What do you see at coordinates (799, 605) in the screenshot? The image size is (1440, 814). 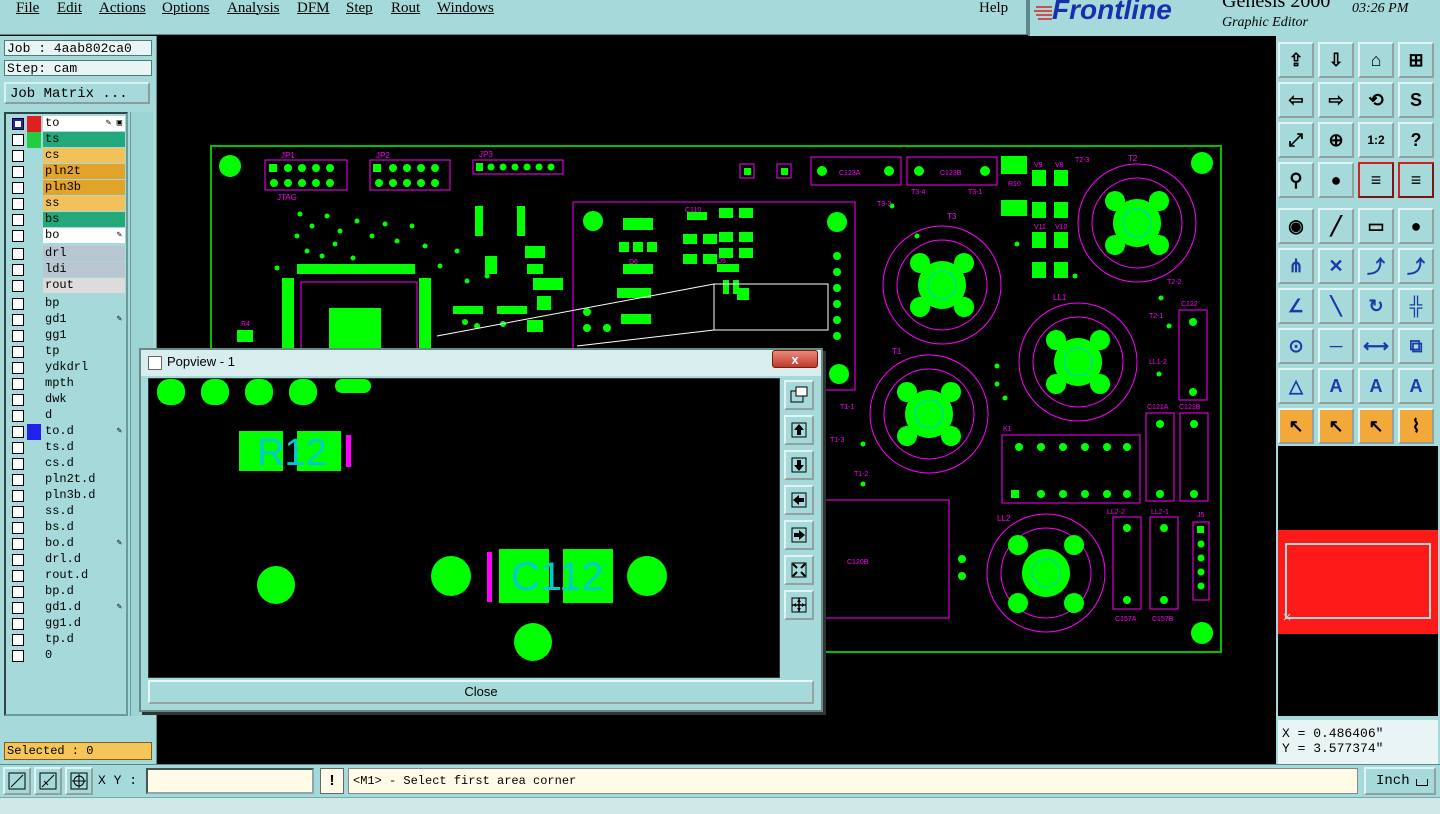 I see `popview-zoom-in-icon` at bounding box center [799, 605].